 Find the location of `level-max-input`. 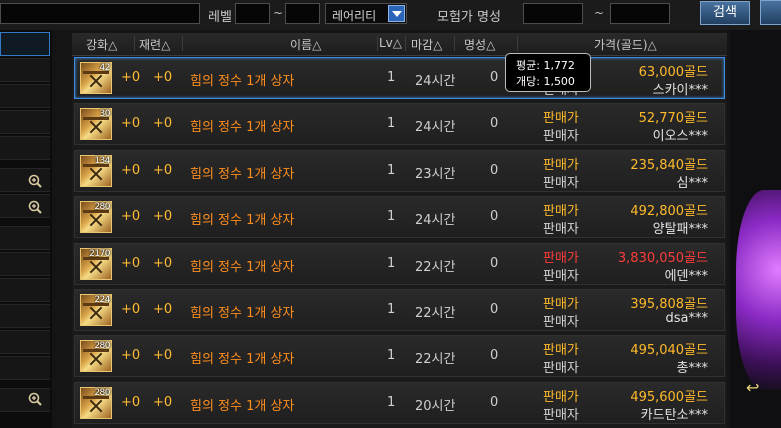

level-max-input is located at coordinates (302, 13).